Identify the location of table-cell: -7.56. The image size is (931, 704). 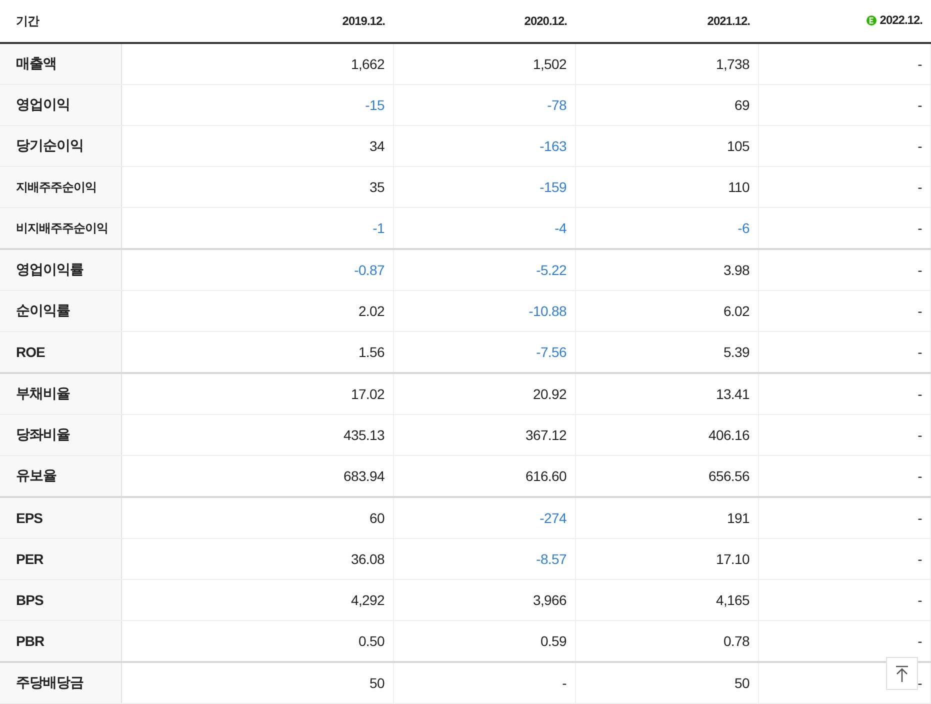
(484, 352).